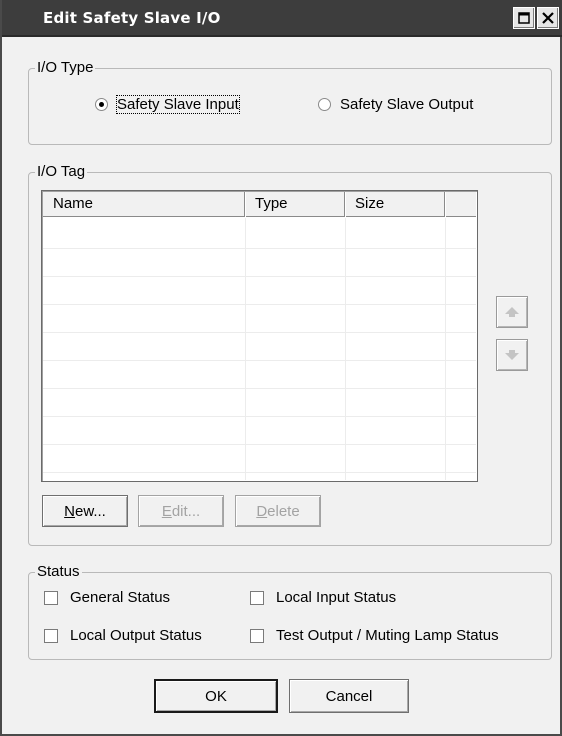 The image size is (562, 736). What do you see at coordinates (65, 68) in the screenshot?
I see `io-type-group-label: I/O Type` at bounding box center [65, 68].